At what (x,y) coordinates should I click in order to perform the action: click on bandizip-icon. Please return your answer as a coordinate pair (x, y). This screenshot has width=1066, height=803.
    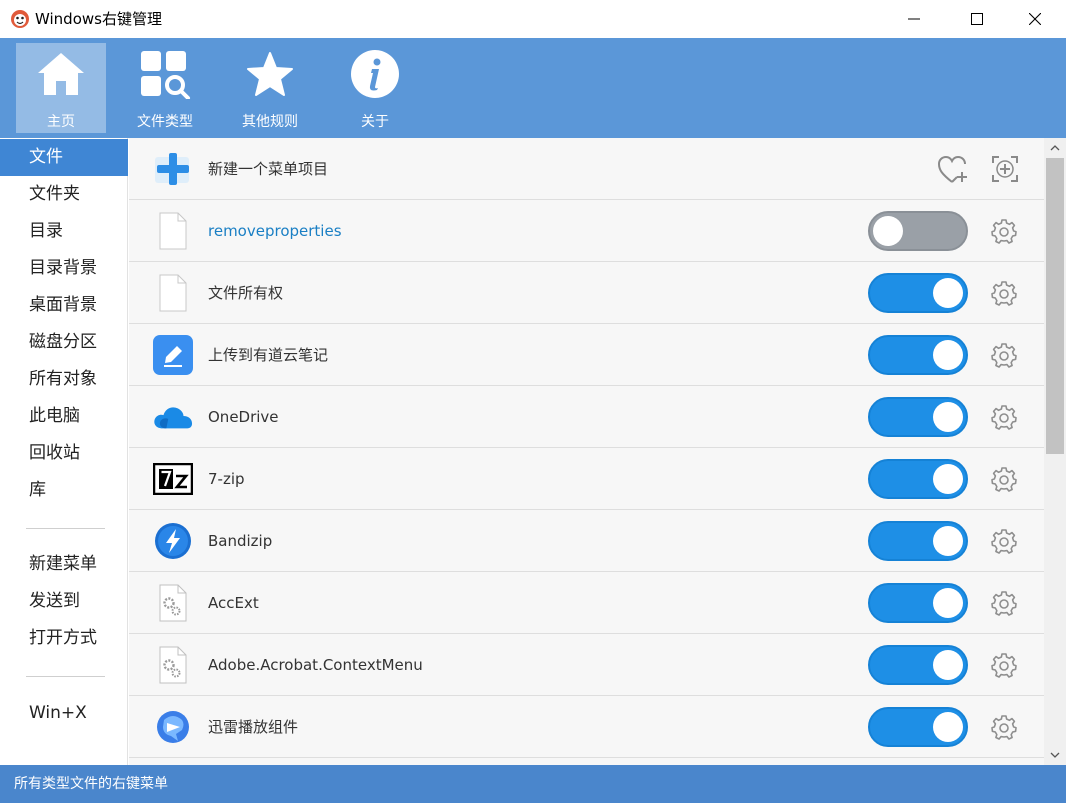
    Looking at the image, I should click on (173, 541).